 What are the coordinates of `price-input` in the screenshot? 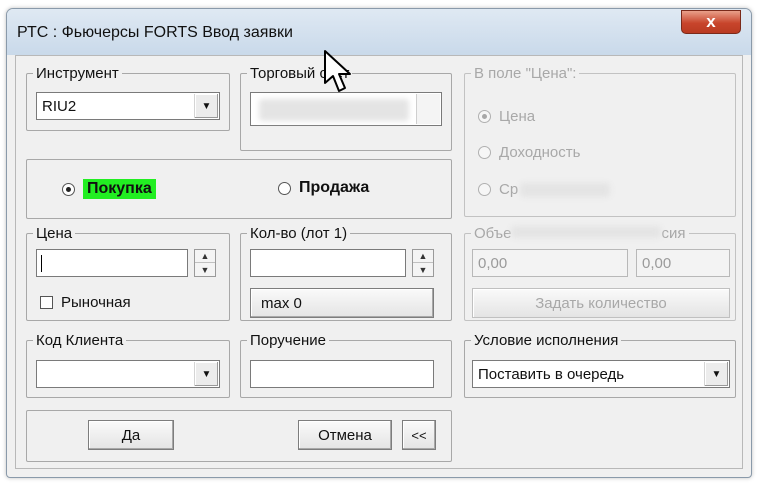 It's located at (112, 263).